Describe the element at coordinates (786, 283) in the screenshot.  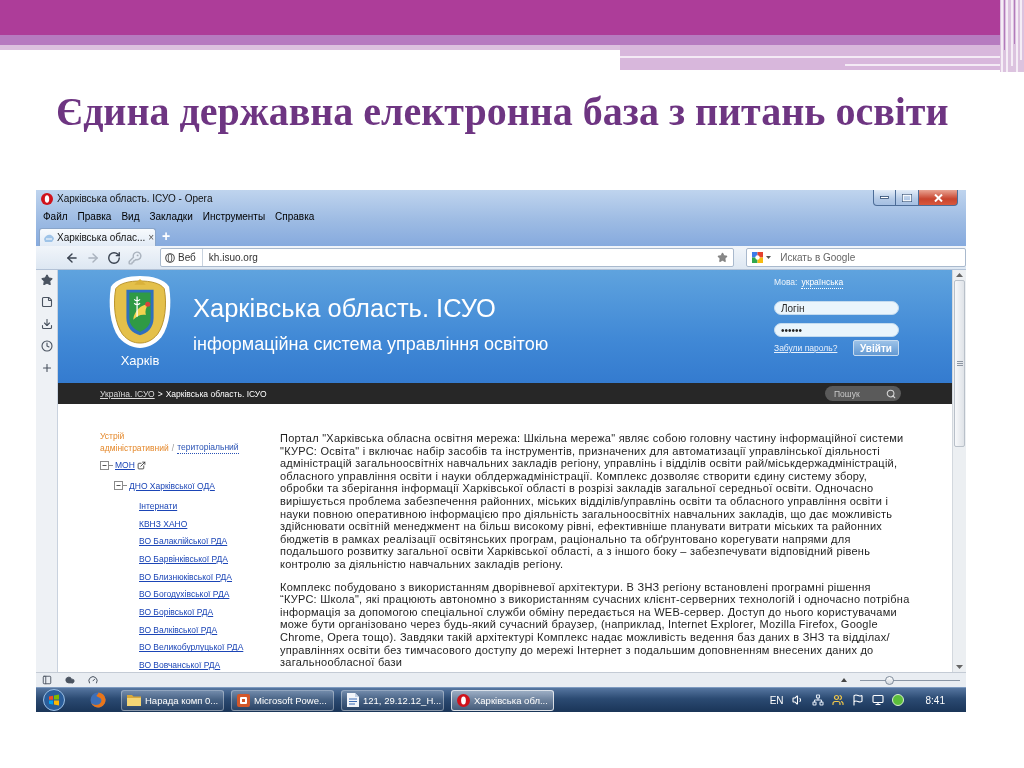
I see `language-label: Мова:` at that location.